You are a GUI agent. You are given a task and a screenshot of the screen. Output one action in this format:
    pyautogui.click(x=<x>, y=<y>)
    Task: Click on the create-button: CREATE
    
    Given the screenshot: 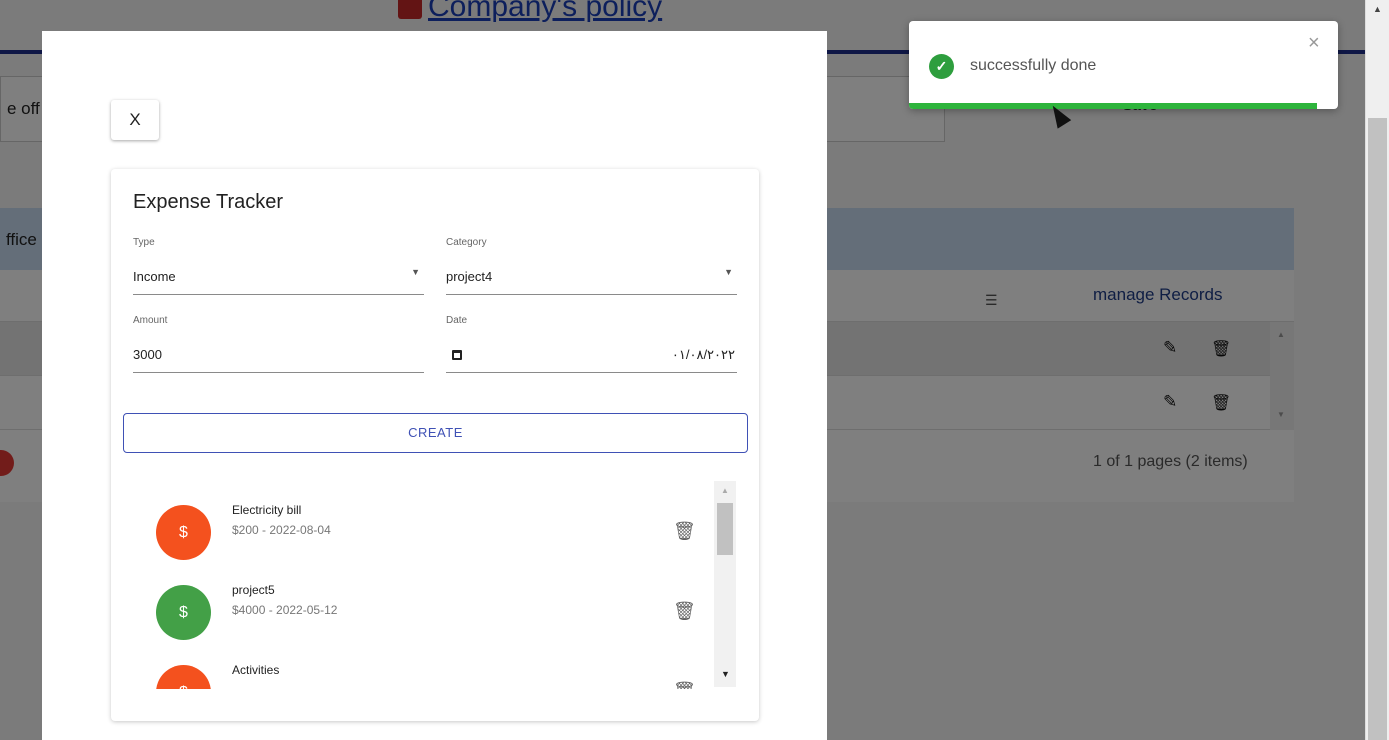 What is the action you would take?
    pyautogui.click(x=435, y=433)
    